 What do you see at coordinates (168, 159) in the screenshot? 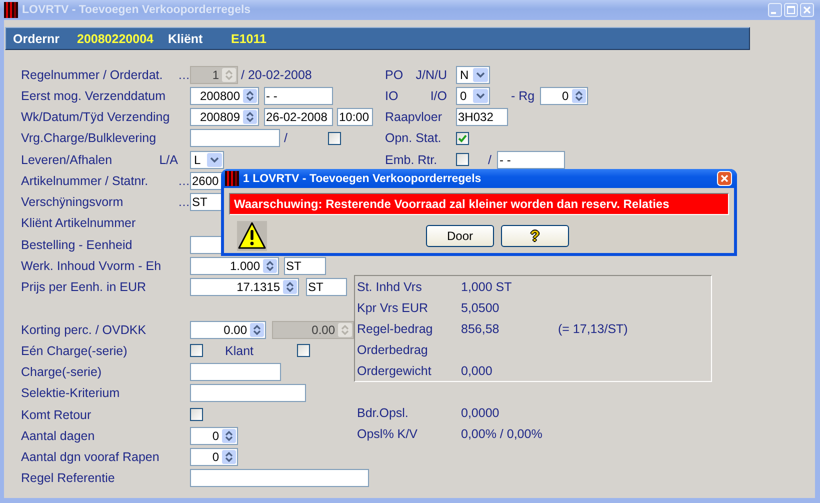
I see `field-hint: L/A` at bounding box center [168, 159].